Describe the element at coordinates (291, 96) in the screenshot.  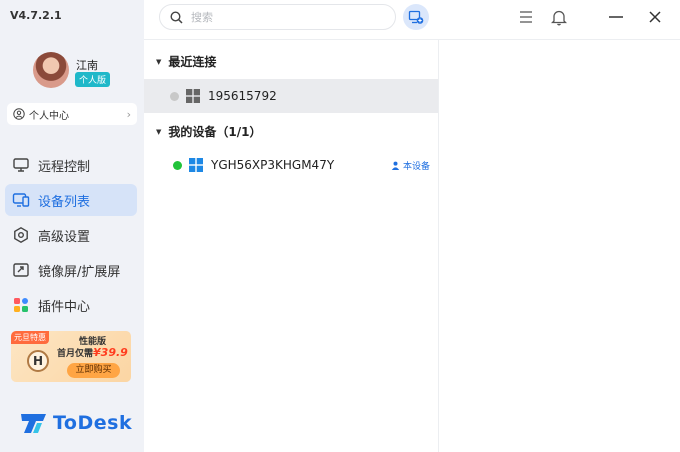
I see `recent-connection-row: 195615792` at that location.